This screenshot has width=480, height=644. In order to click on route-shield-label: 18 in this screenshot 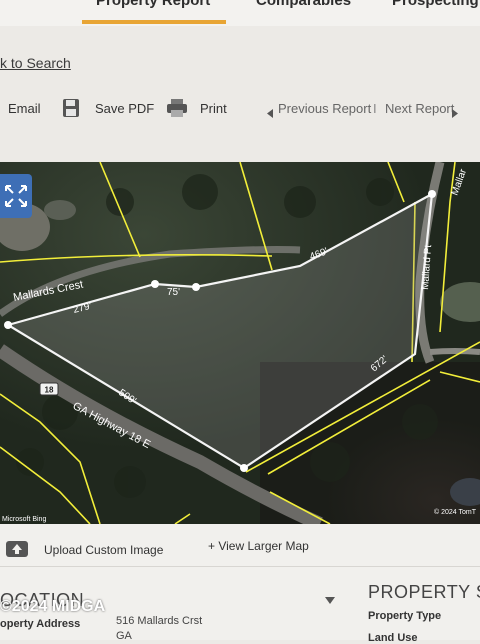, I will do `click(49, 390)`.